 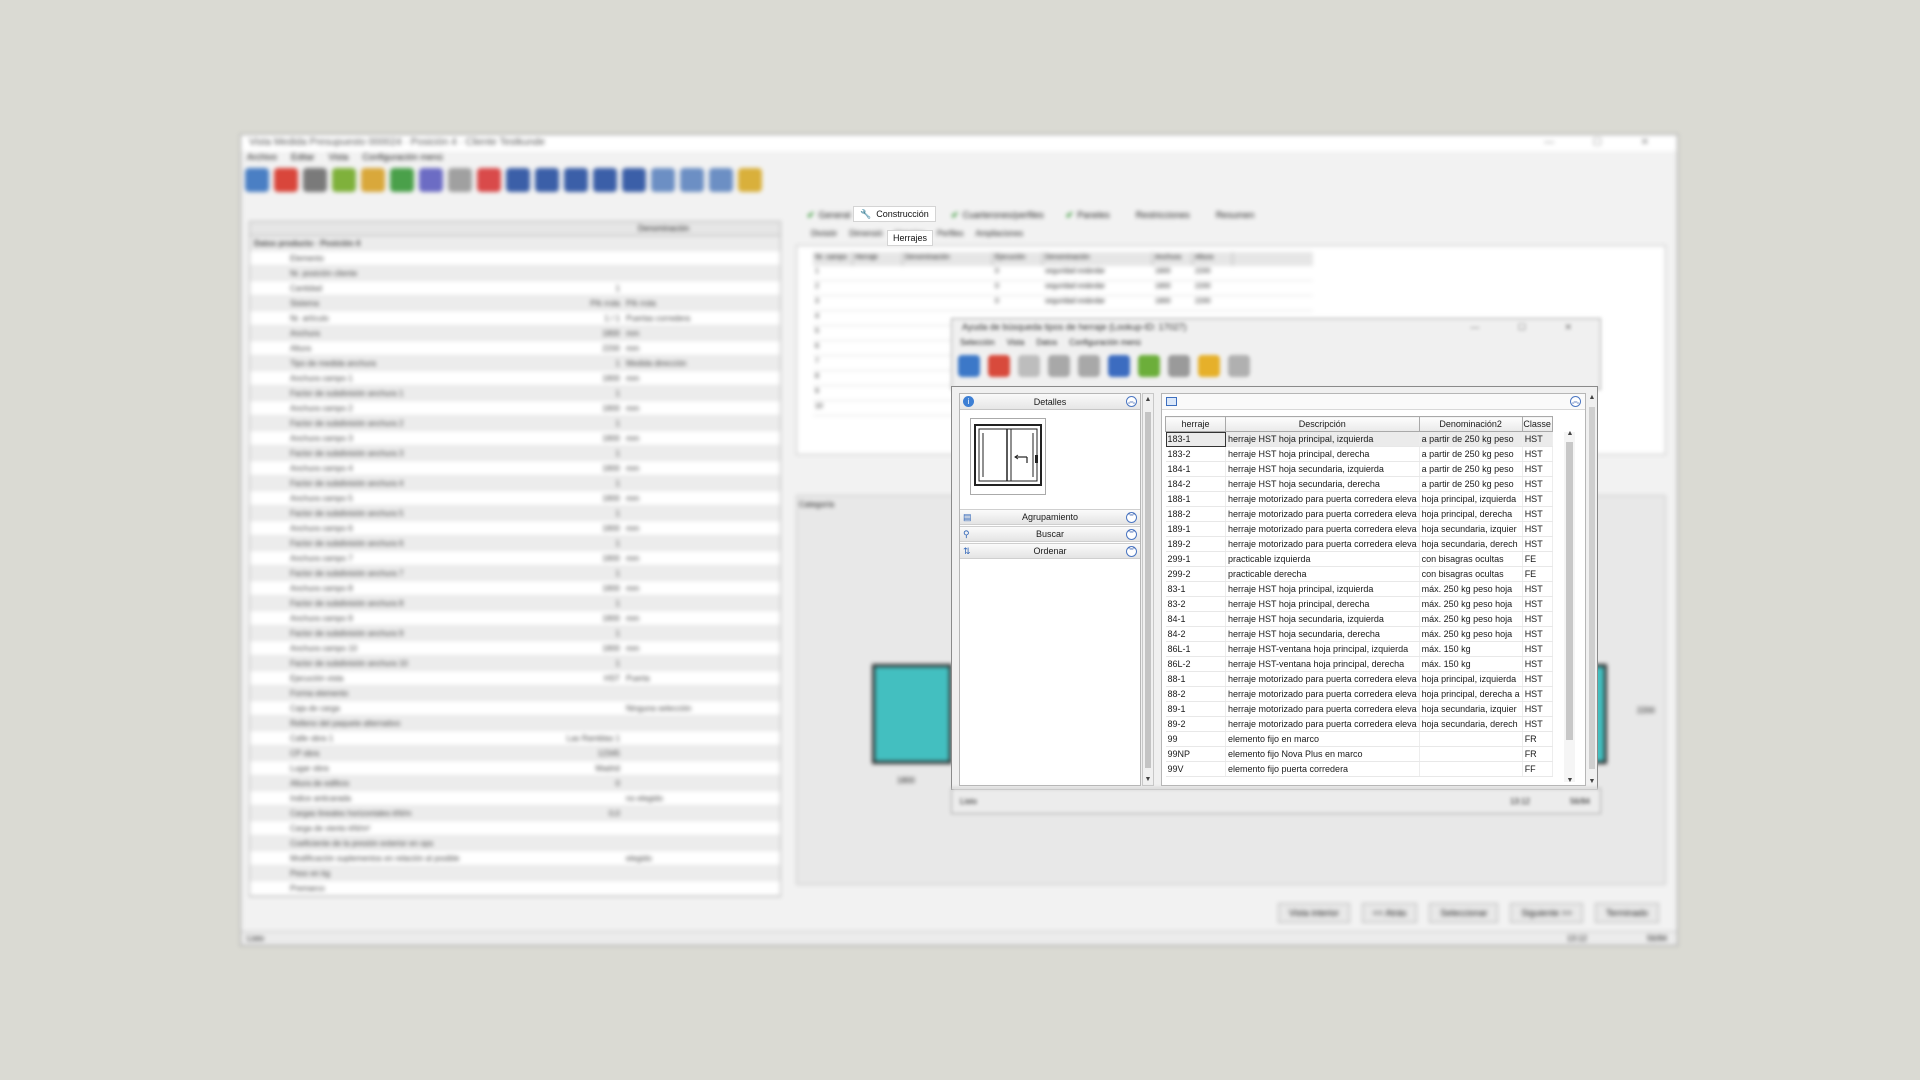 I want to click on field-grid-row: 2 0 seguridad estándar 1800 2200, so click(x=1063, y=288).